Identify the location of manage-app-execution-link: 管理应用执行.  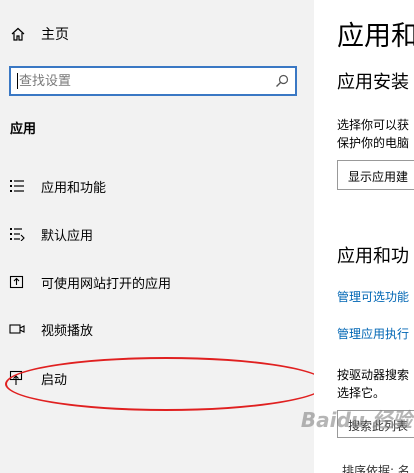
(373, 333).